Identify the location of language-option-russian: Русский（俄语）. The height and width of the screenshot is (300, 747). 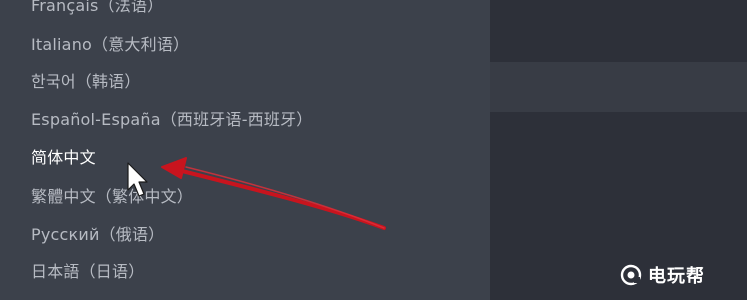
(97, 235).